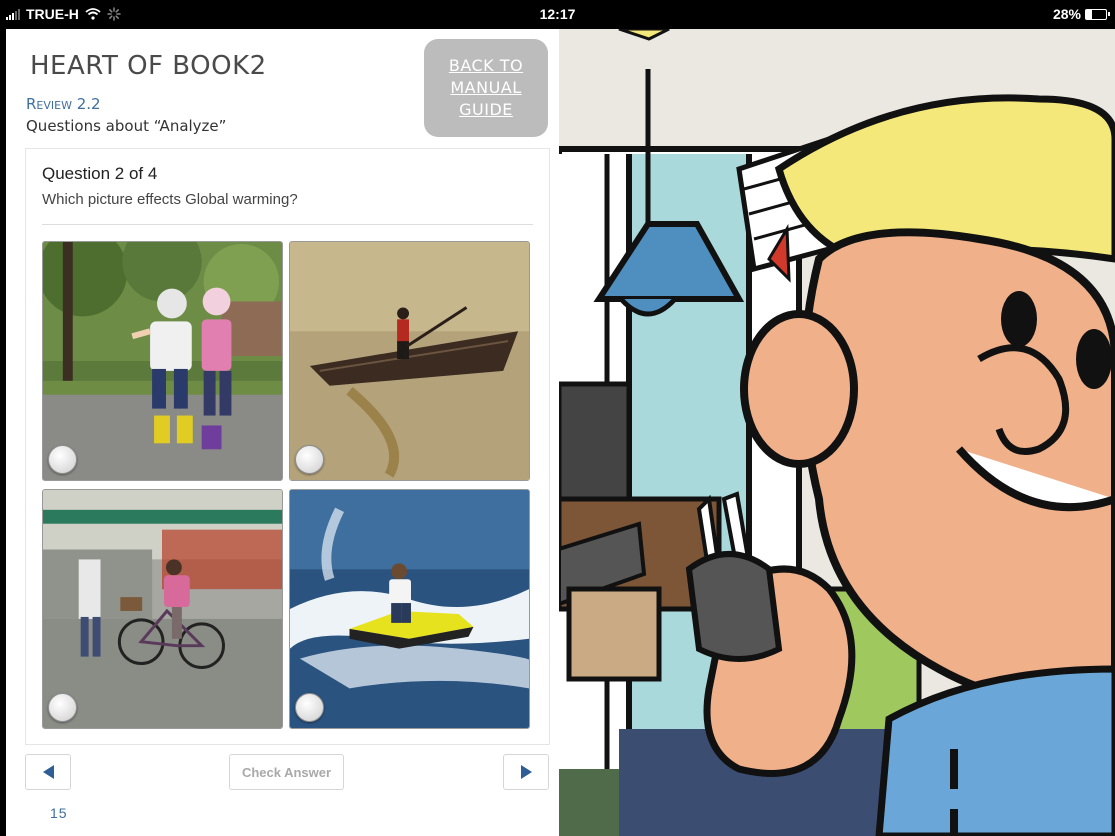 The width and height of the screenshot is (1115, 836). I want to click on back-button-line-1: BACK TO, so click(486, 65).